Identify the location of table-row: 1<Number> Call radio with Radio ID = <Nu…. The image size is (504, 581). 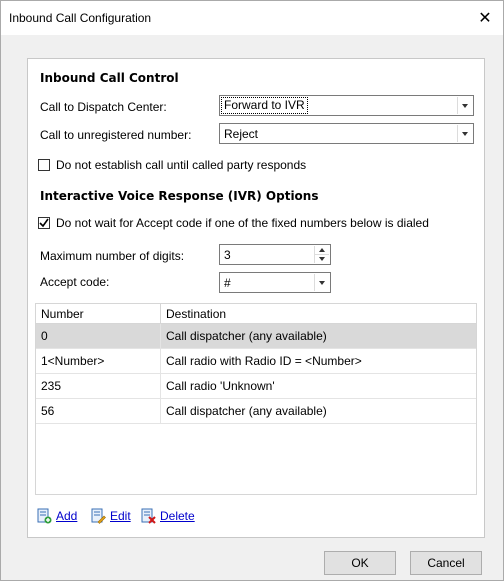
(256, 361).